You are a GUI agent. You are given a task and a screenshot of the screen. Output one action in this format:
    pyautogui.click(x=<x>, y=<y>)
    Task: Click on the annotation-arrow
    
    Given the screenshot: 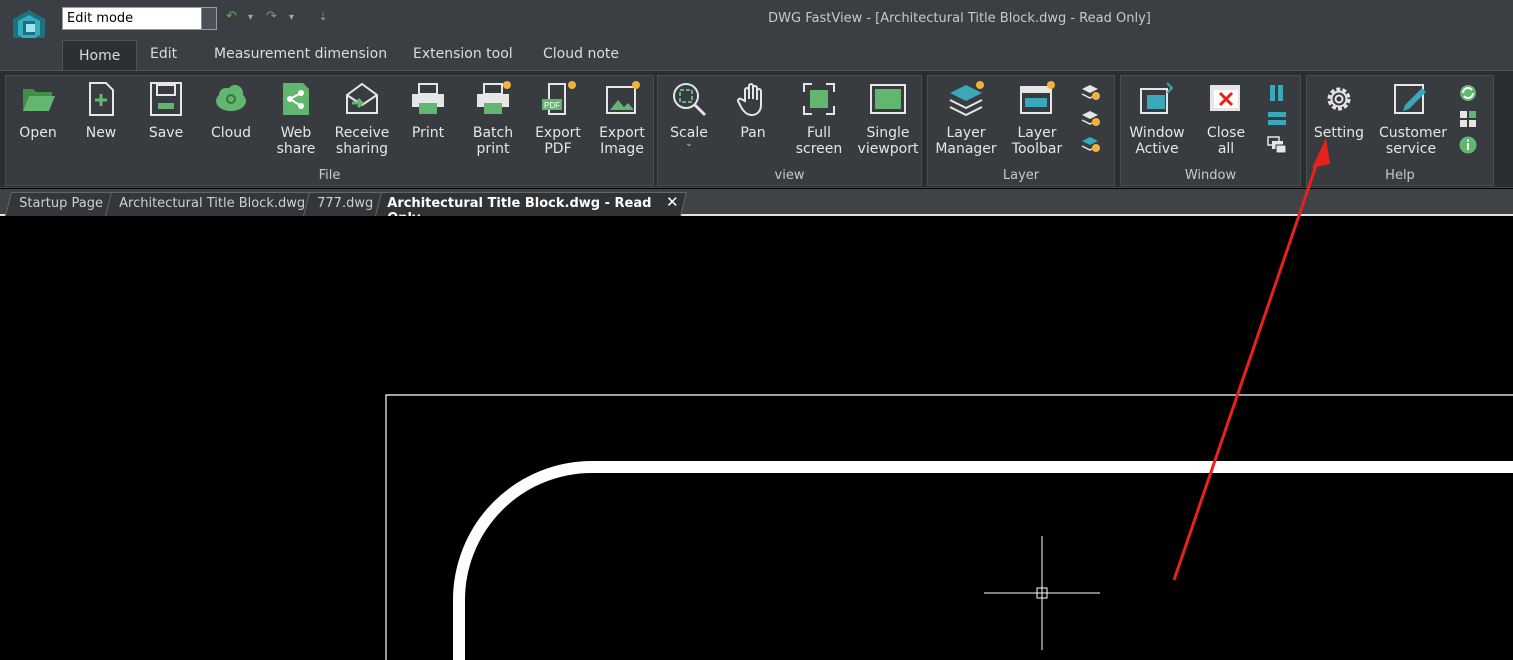 What is the action you would take?
    pyautogui.click(x=1251, y=359)
    